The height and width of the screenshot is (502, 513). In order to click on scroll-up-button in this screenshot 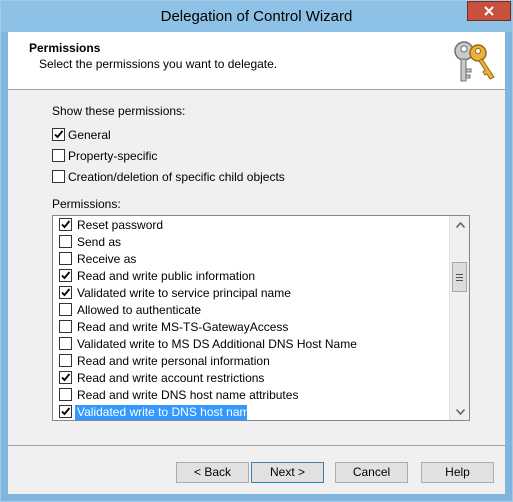, I will do `click(459, 224)`.